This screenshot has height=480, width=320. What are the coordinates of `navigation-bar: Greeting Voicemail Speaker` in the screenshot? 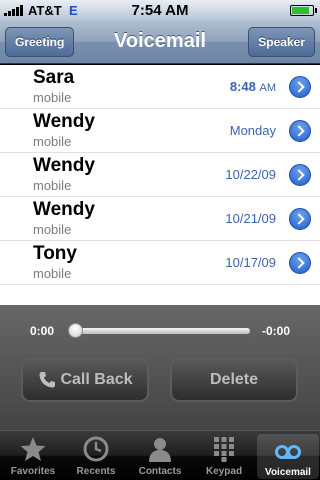 It's located at (160, 42).